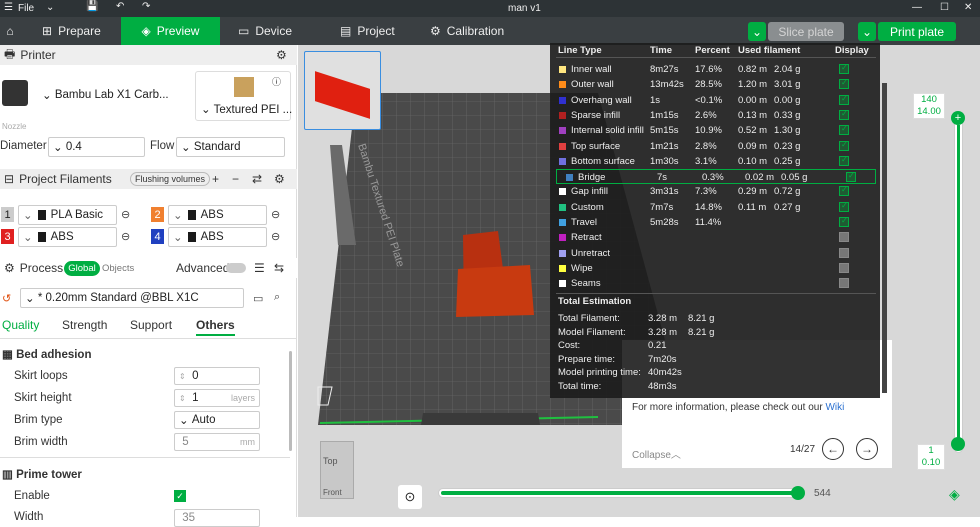  Describe the element at coordinates (146, 6) in the screenshot. I see `redo-icon: ↷` at that location.